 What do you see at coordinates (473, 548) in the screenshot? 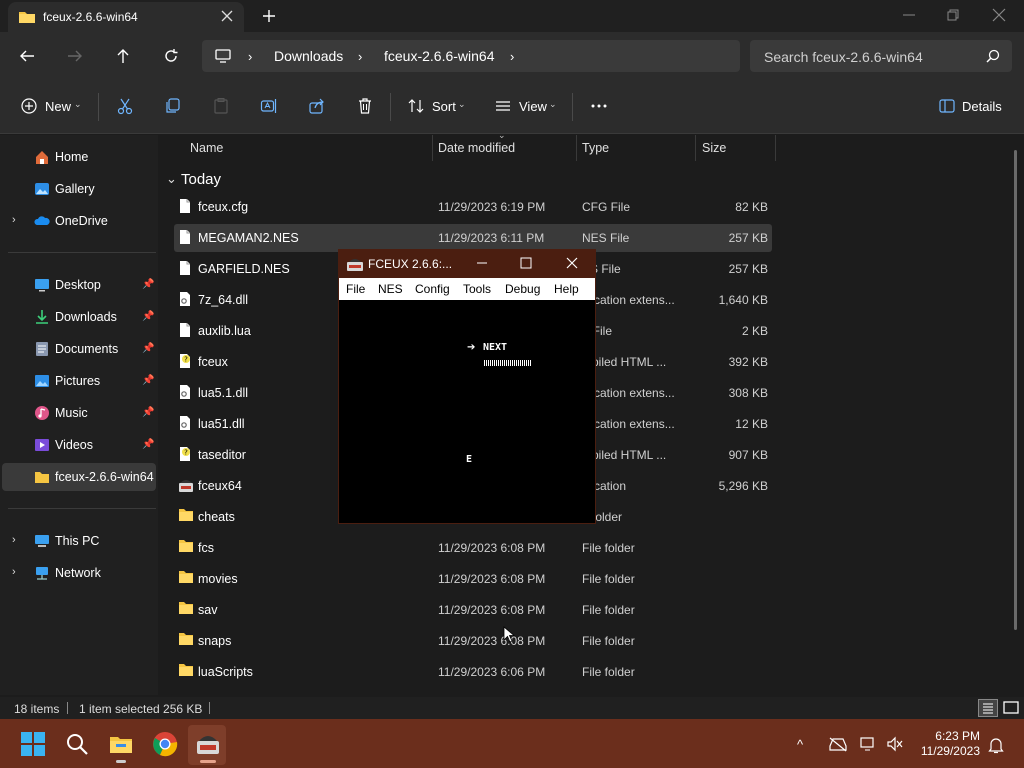
I see `file-row: fcs 11/29/2023 6:08 PM File folder` at bounding box center [473, 548].